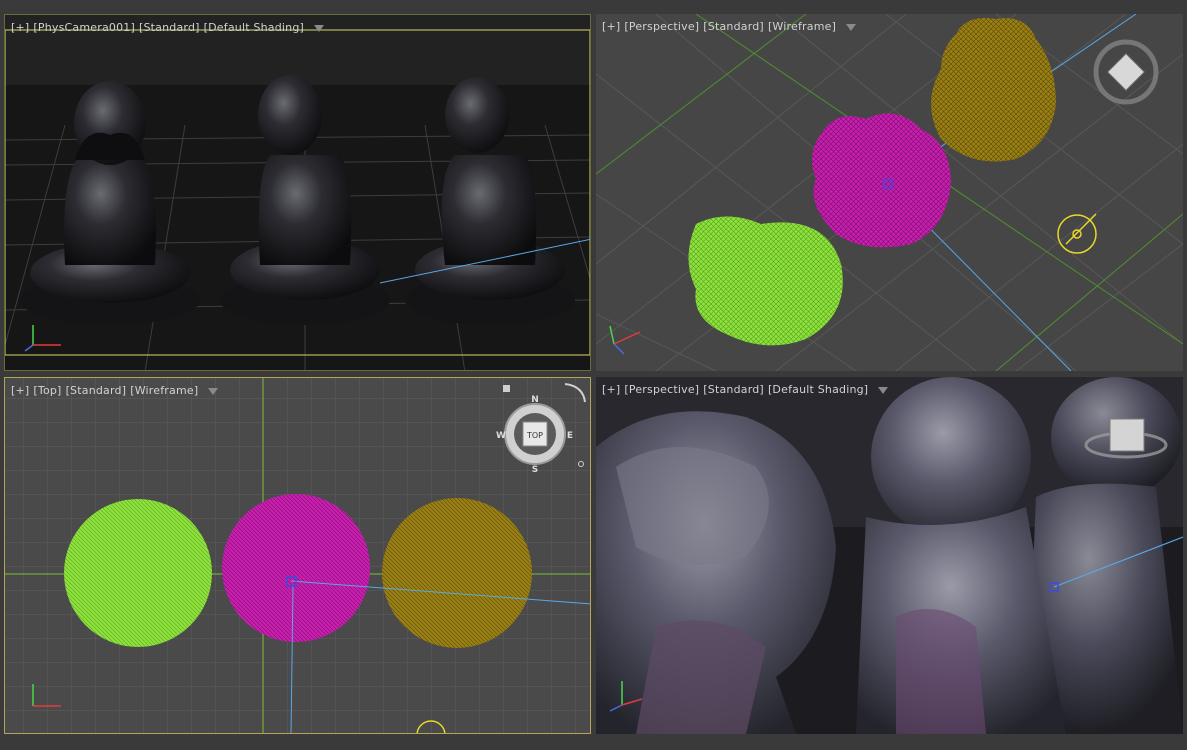 Image resolution: width=1187 pixels, height=750 pixels. Describe the element at coordinates (535, 470) in the screenshot. I see `compass-south-label: S` at that location.